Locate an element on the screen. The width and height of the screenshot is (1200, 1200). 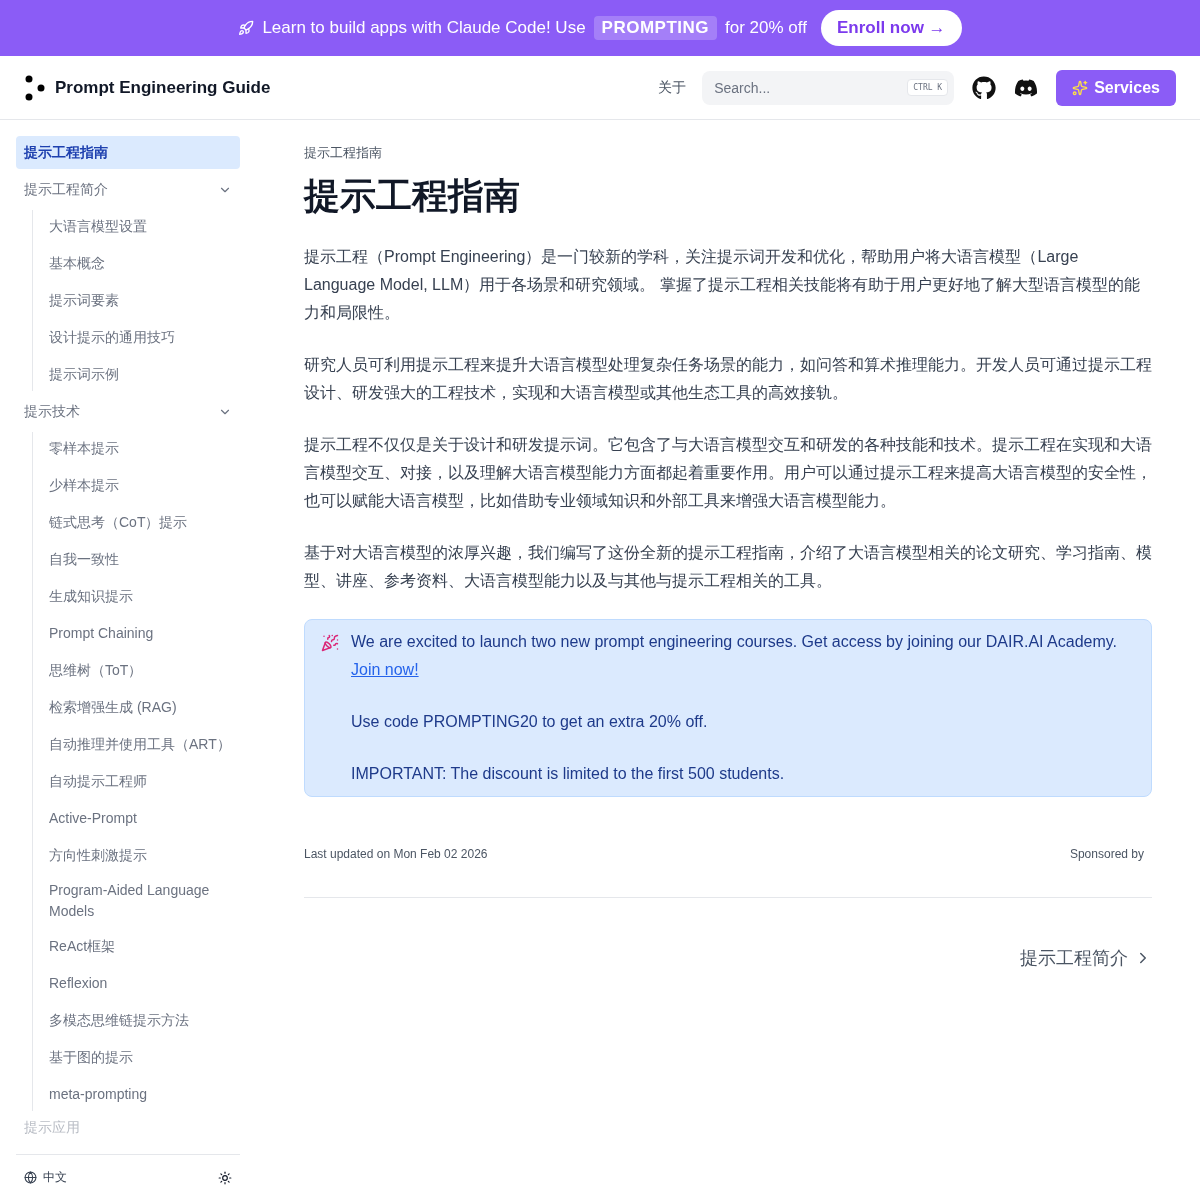
party-popper-icon is located at coordinates (330, 643).